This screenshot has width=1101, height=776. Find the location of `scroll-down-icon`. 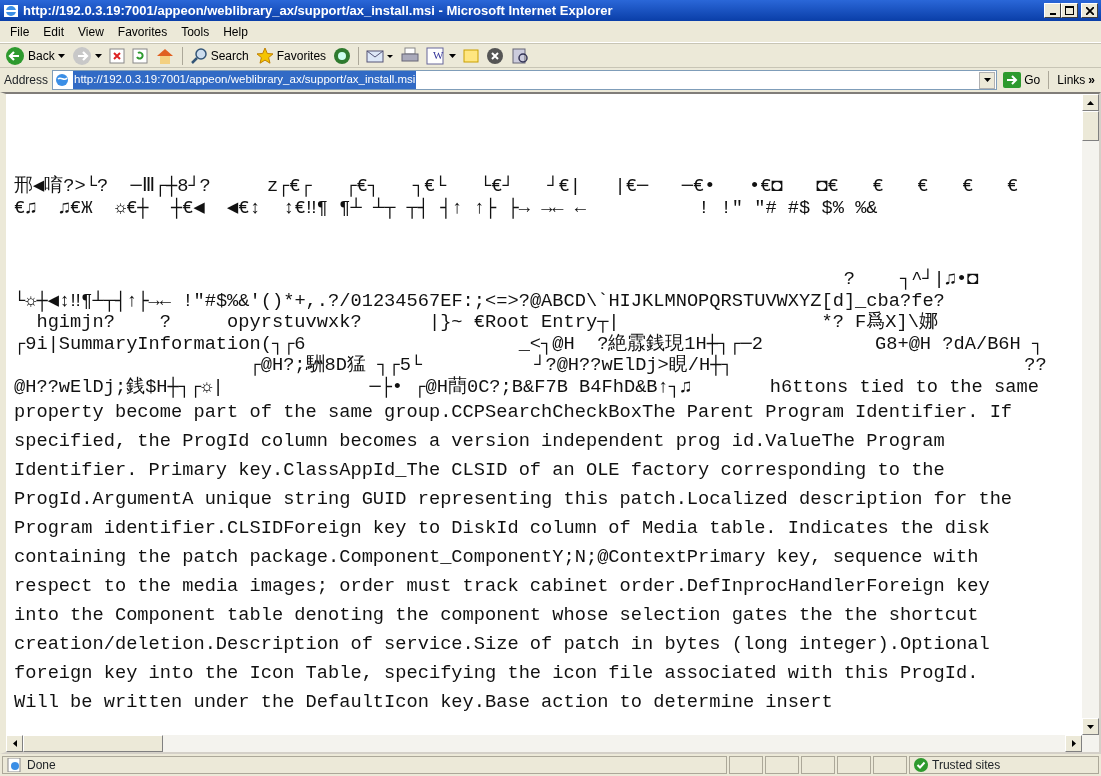

scroll-down-icon is located at coordinates (1090, 726).